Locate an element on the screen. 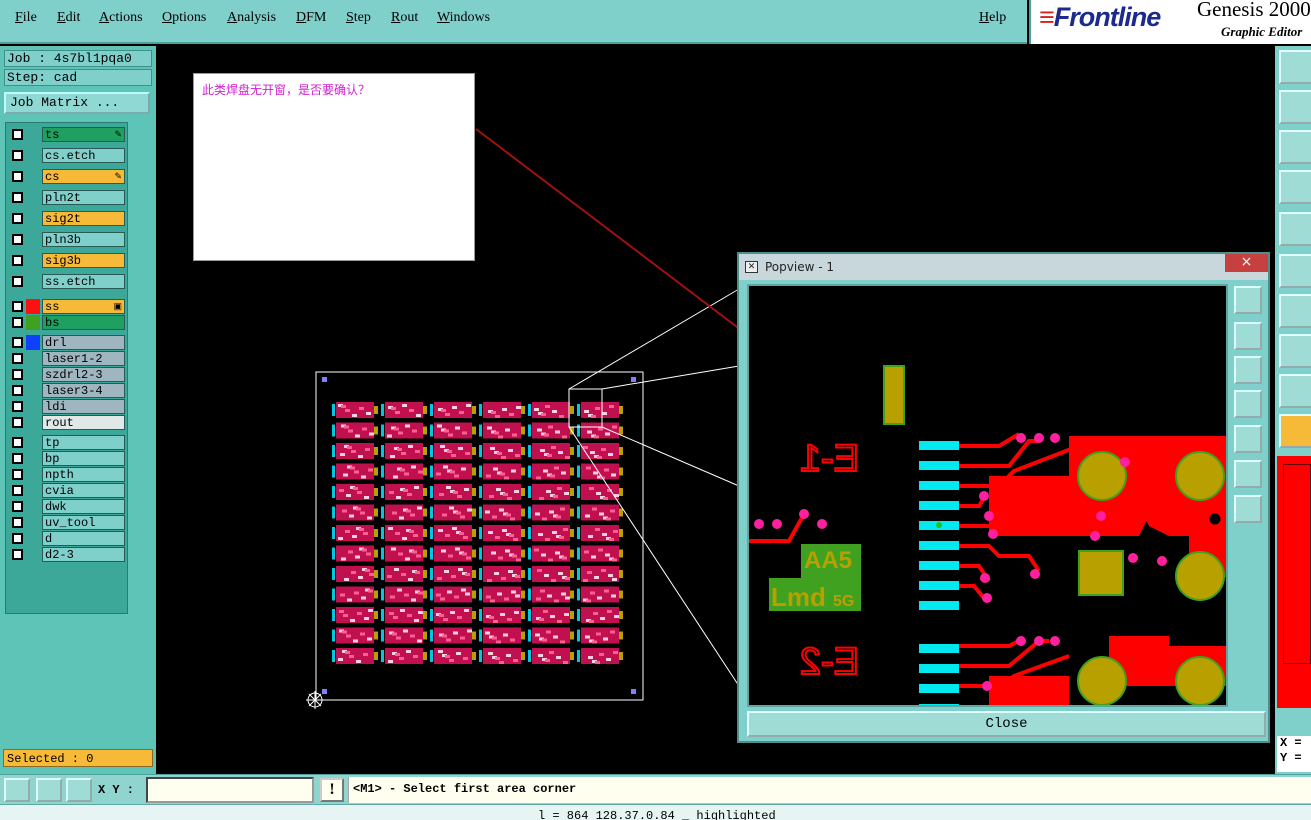 The width and height of the screenshot is (1311, 820). layer-name: dwk is located at coordinates (83, 506).